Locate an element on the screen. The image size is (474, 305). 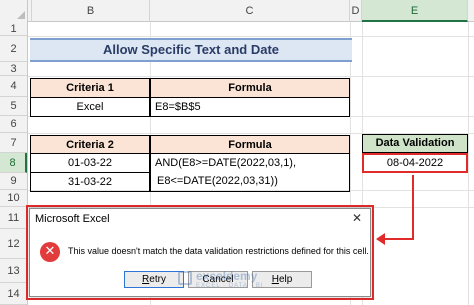
callout-arrow-head-icon is located at coordinates (380, 239).